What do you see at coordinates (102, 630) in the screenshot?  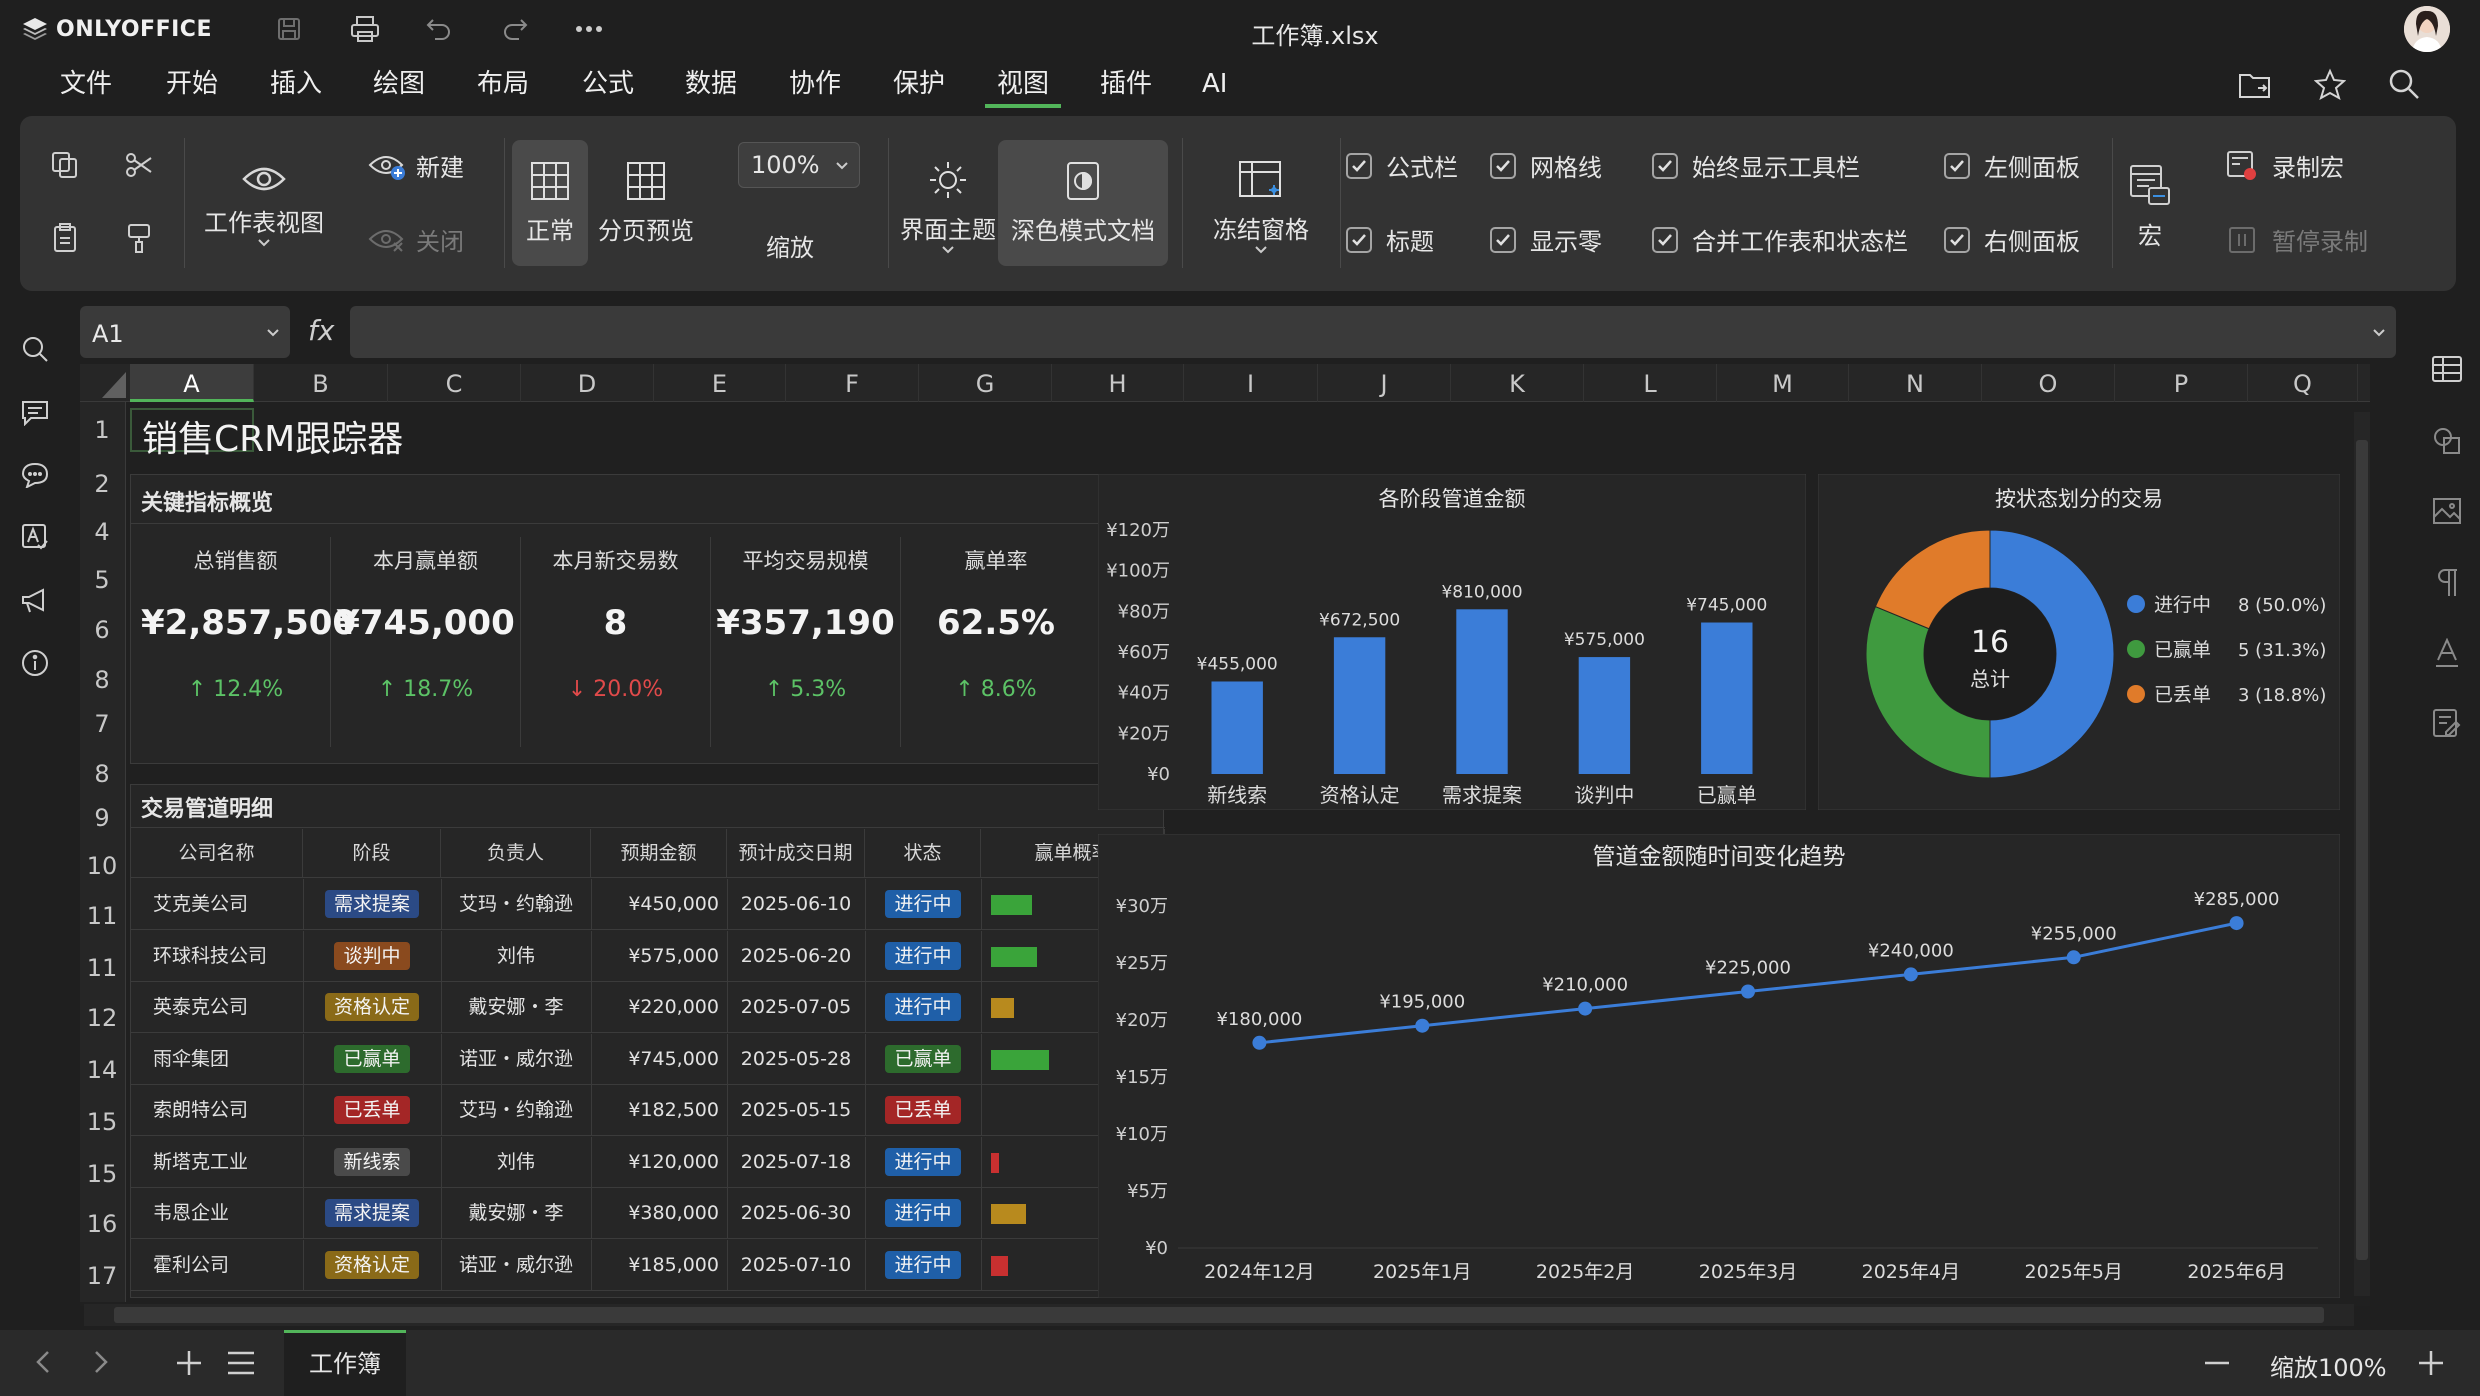 I see `row-header: 6` at bounding box center [102, 630].